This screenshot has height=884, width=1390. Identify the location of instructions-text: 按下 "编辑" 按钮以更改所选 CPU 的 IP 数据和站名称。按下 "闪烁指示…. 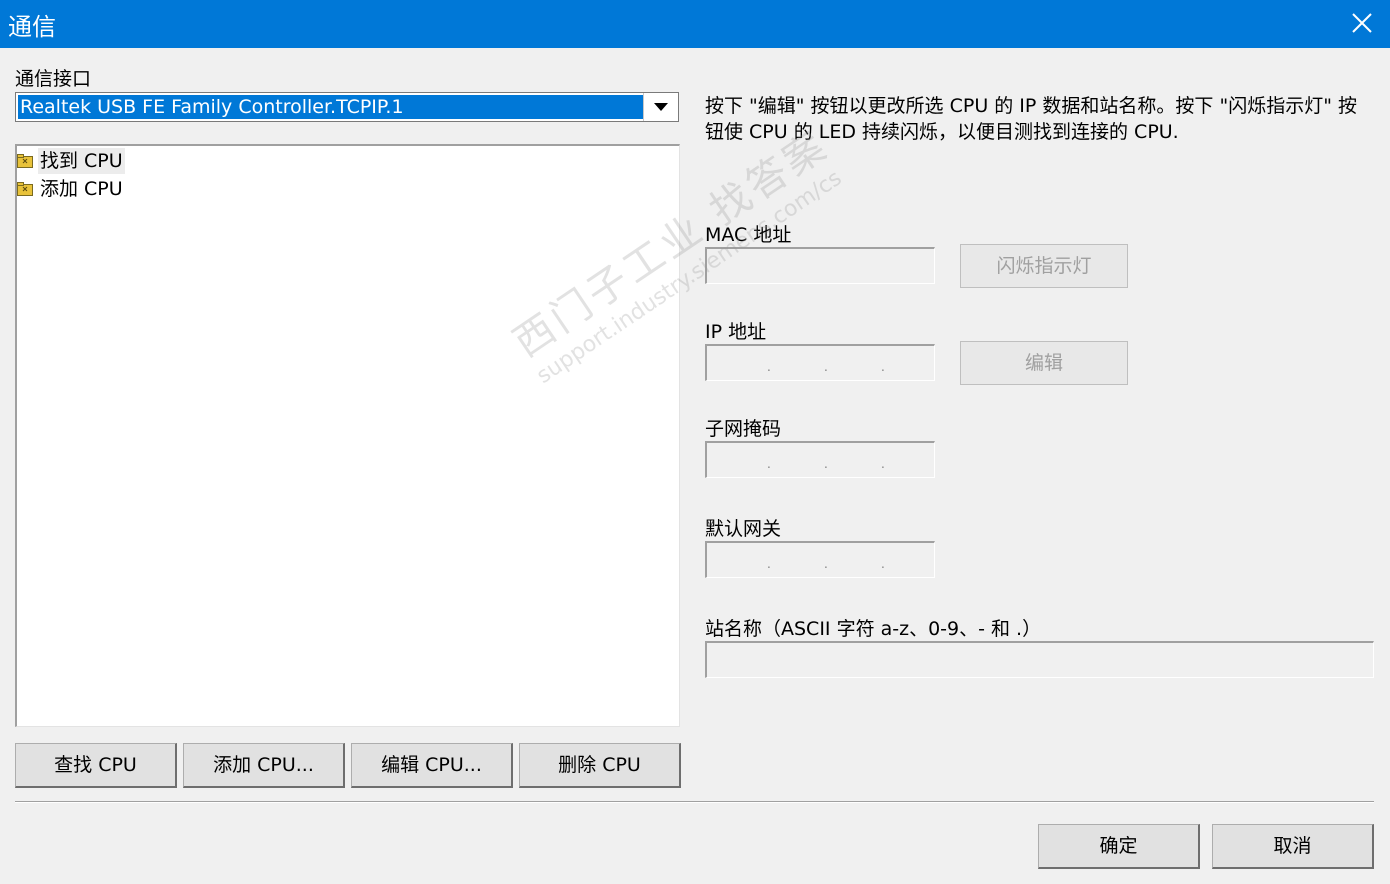
(1031, 119).